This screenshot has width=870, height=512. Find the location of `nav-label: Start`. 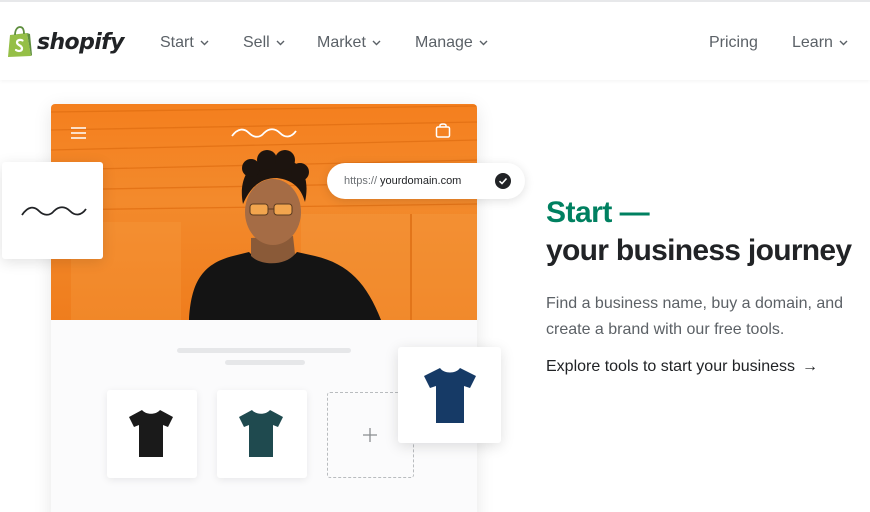

nav-label: Start is located at coordinates (177, 42).